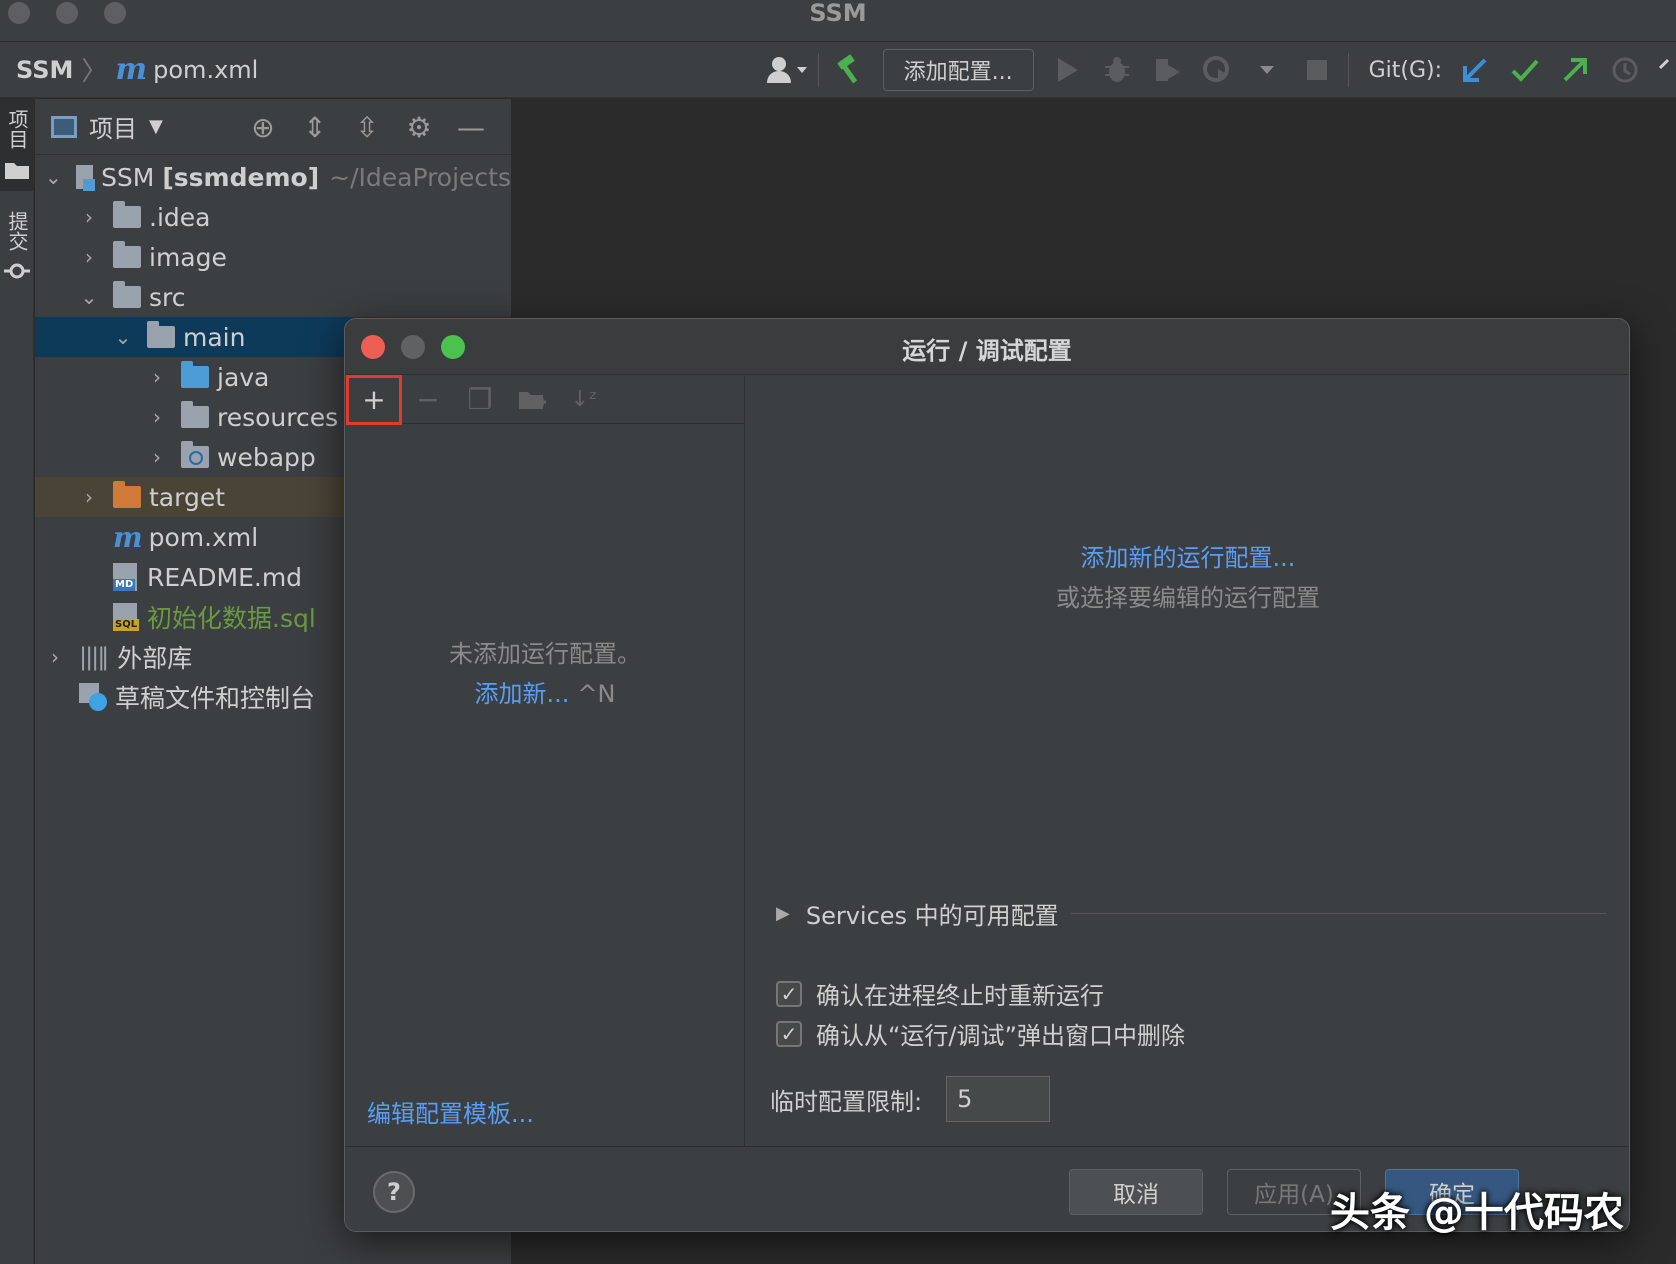 The image size is (1676, 1264). What do you see at coordinates (420, 177) in the screenshot?
I see `tree-node-path: ~/IdeaProjects` at bounding box center [420, 177].